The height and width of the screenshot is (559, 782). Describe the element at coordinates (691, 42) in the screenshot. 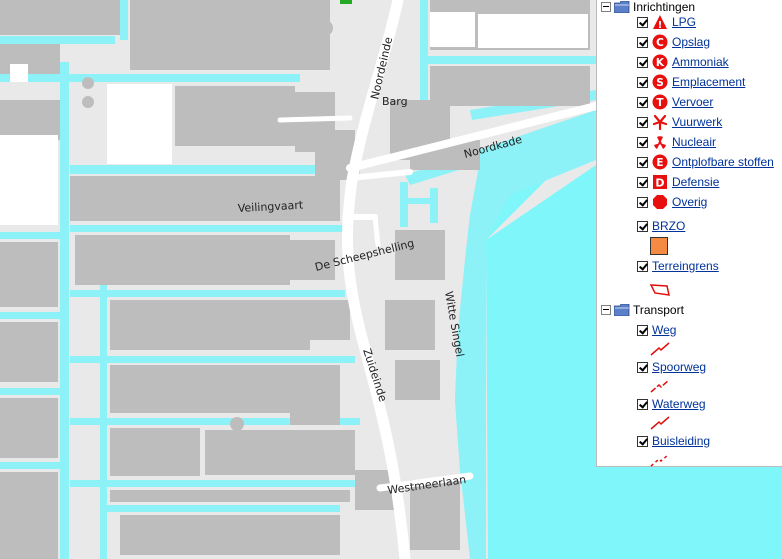

I see `legend-link: Opslag` at that location.